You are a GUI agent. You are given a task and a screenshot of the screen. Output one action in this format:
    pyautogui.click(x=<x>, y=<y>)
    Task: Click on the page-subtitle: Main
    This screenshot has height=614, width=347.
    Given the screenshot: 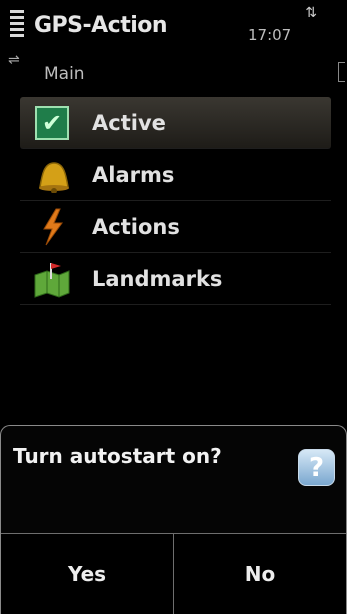 What is the action you would take?
    pyautogui.click(x=64, y=74)
    